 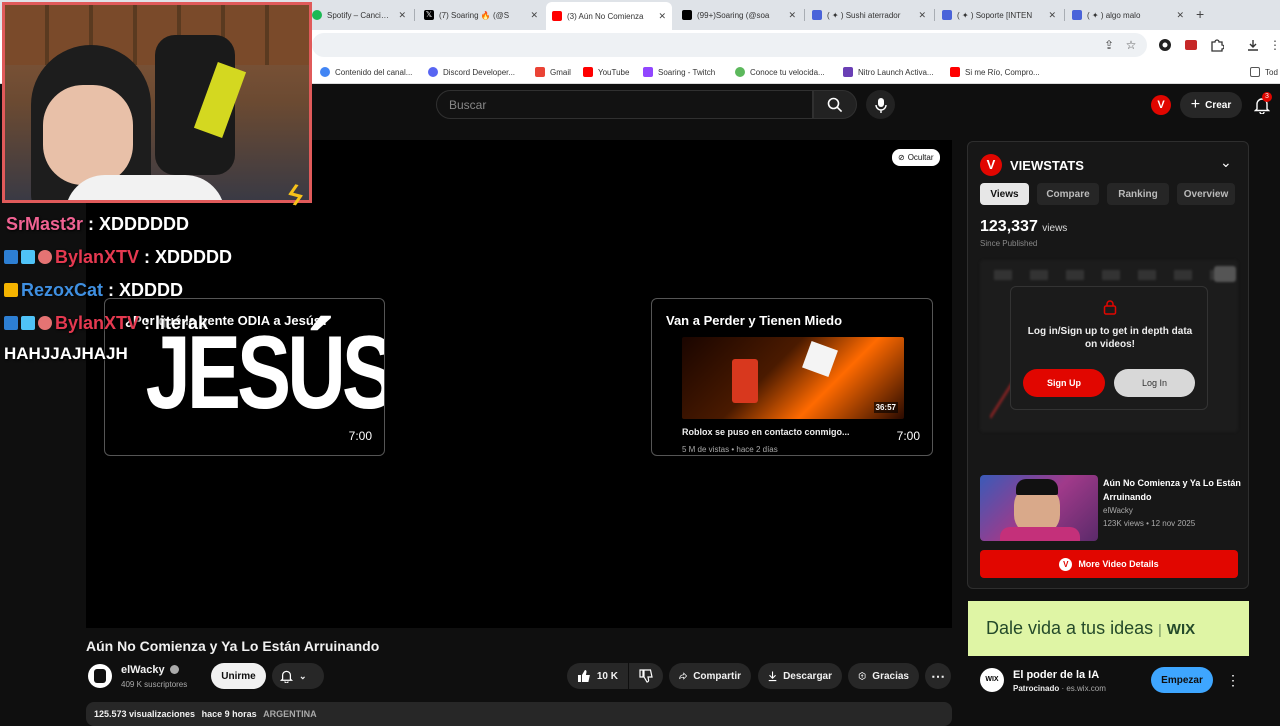 I want to click on notifications-button: 3, so click(x=1263, y=103).